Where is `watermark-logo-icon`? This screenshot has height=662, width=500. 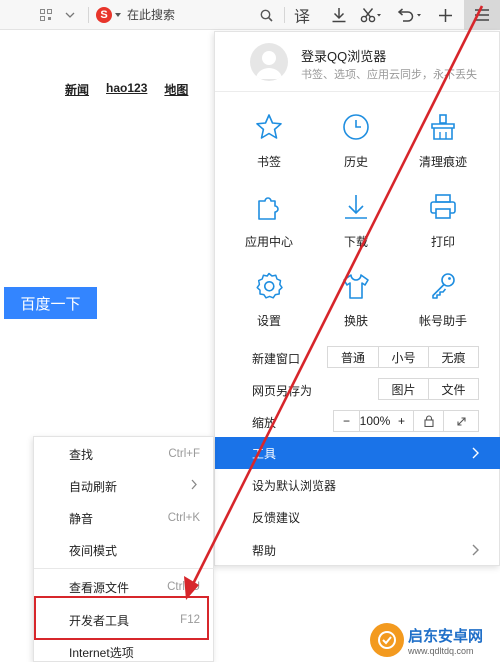 watermark-logo-icon is located at coordinates (387, 640).